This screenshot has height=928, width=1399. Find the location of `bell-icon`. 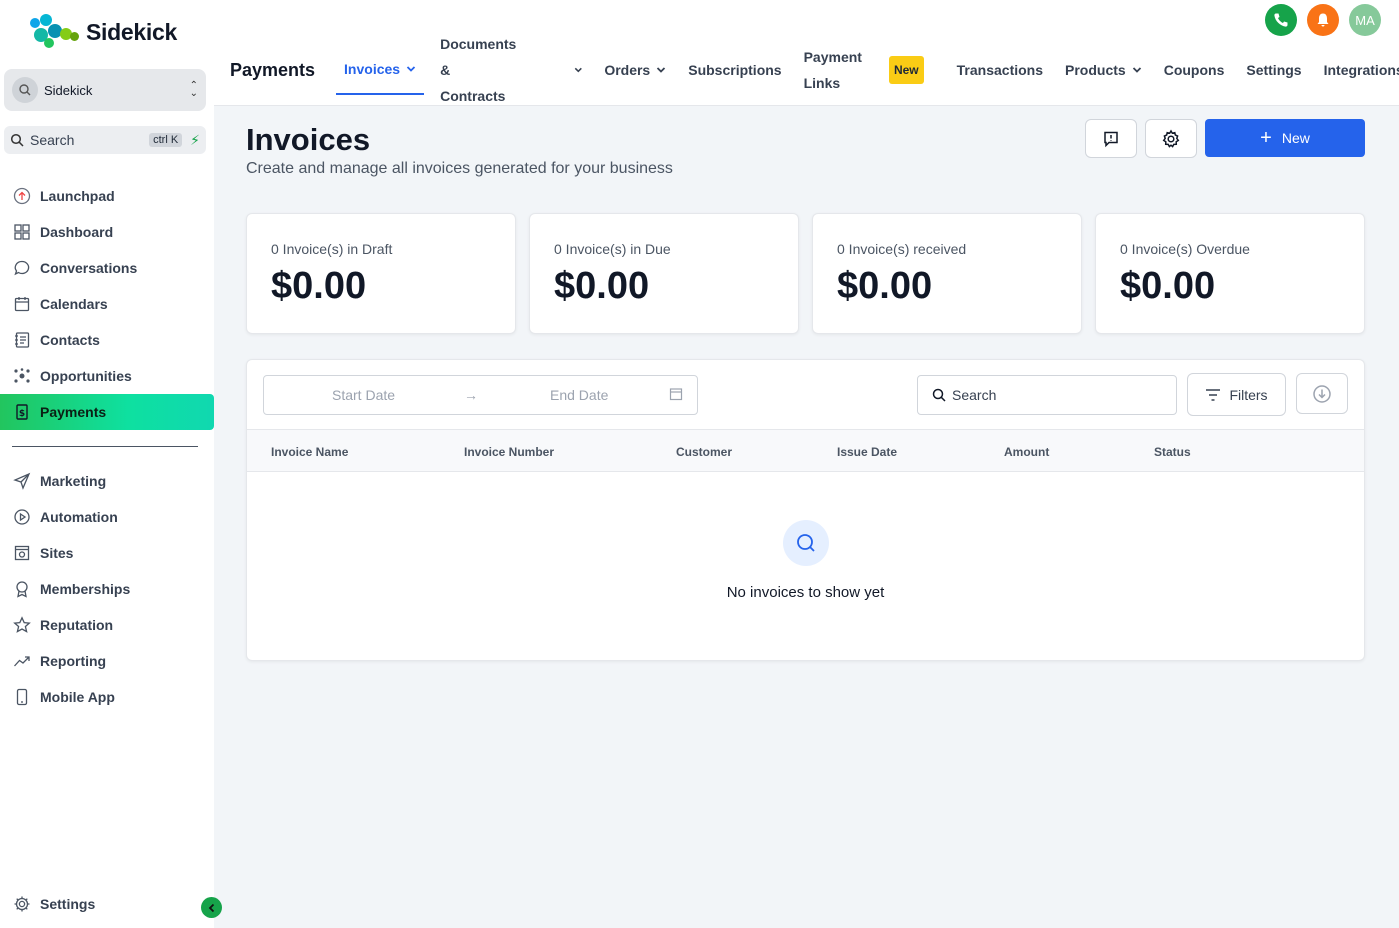

bell-icon is located at coordinates (1323, 20).